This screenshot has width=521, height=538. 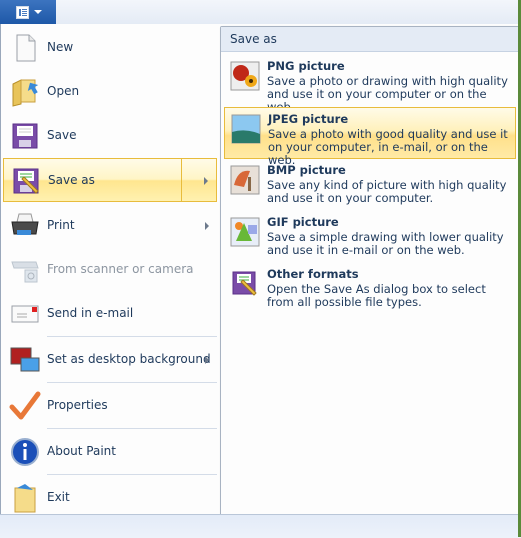 I want to click on checkmark-icon, so click(x=25, y=405).